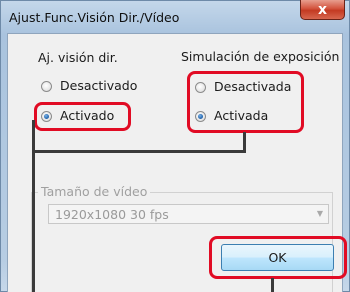  What do you see at coordinates (78, 57) in the screenshot?
I see `live-view-label: Aj. visión dir.` at bounding box center [78, 57].